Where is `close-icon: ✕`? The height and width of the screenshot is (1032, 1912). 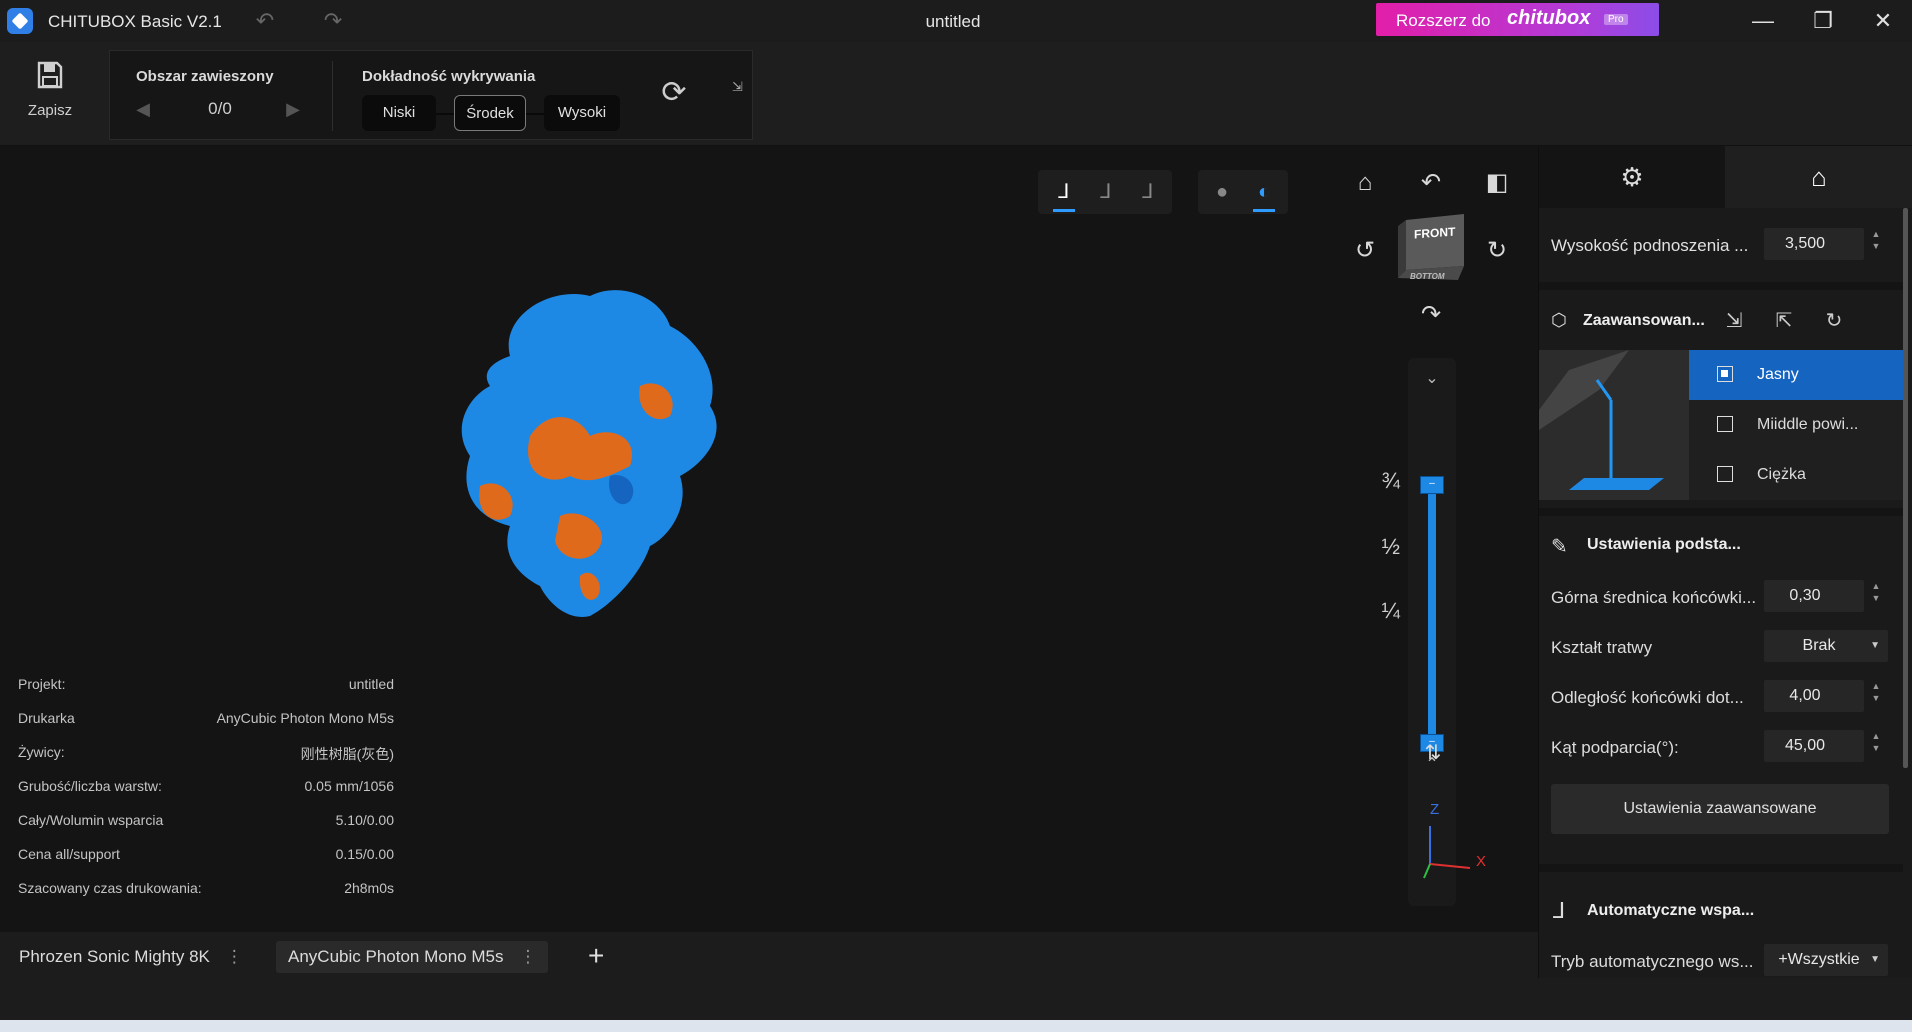 close-icon: ✕ is located at coordinates (1883, 21).